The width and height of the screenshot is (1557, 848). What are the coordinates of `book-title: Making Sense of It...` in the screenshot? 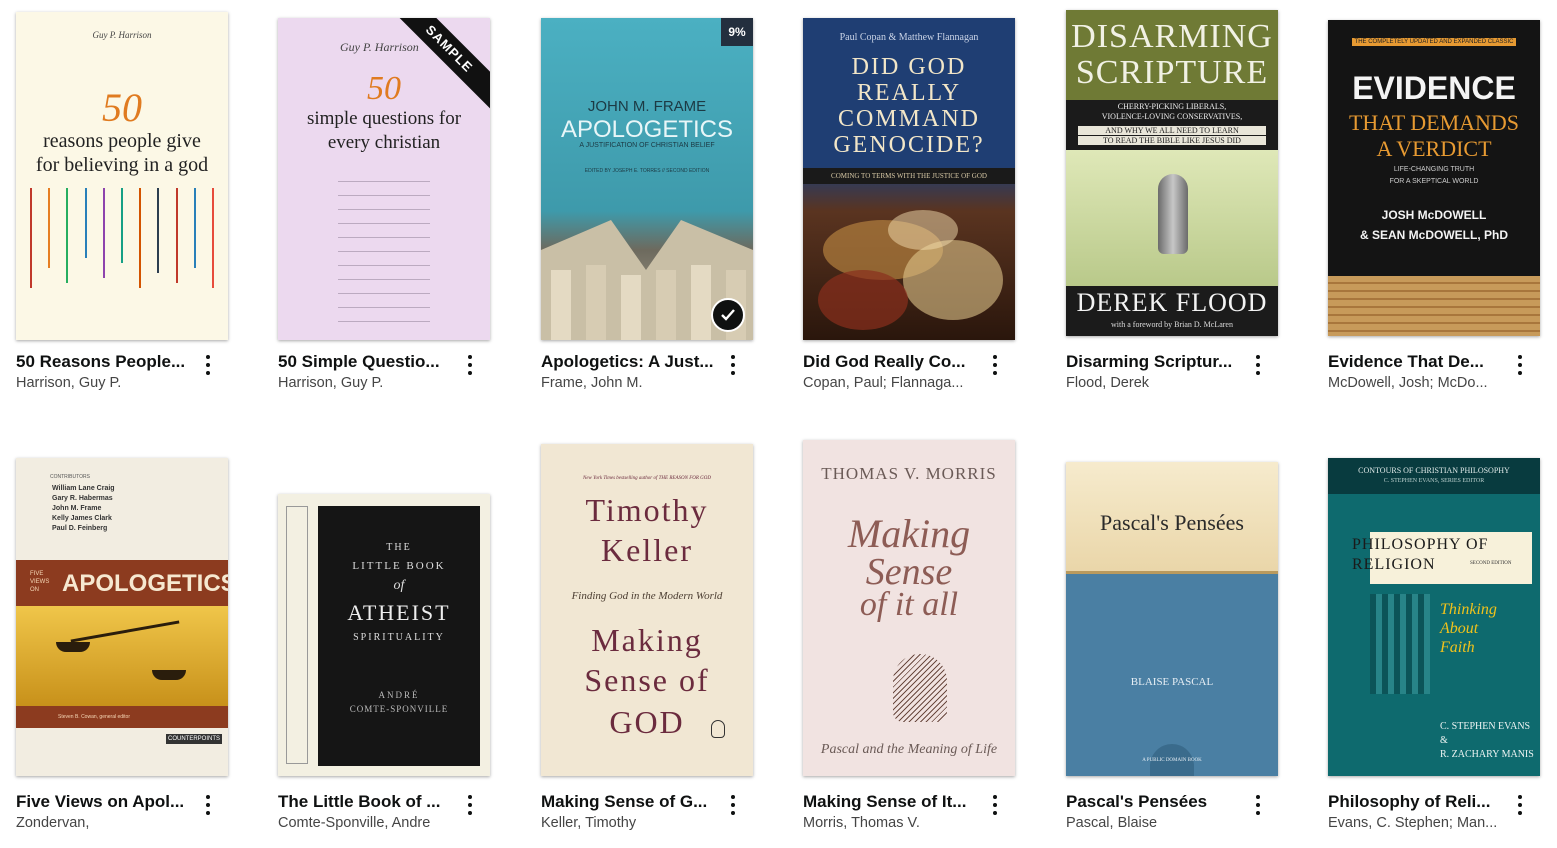 It's located at (892, 802).